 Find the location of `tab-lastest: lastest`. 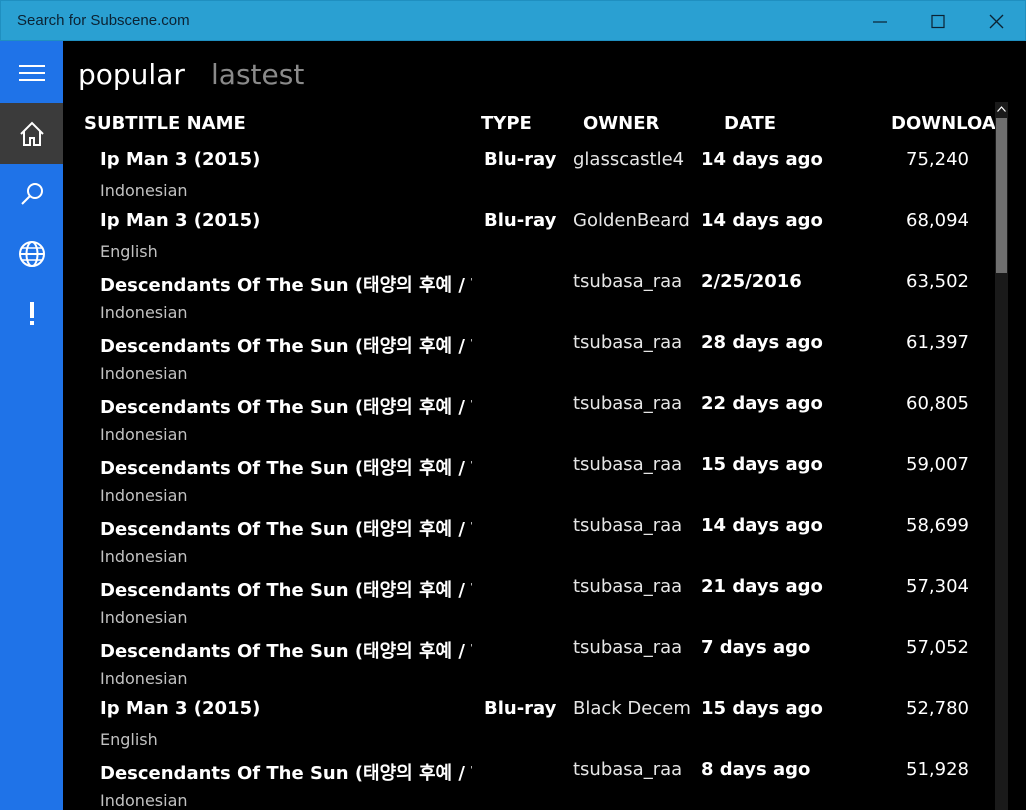

tab-lastest: lastest is located at coordinates (257, 74).